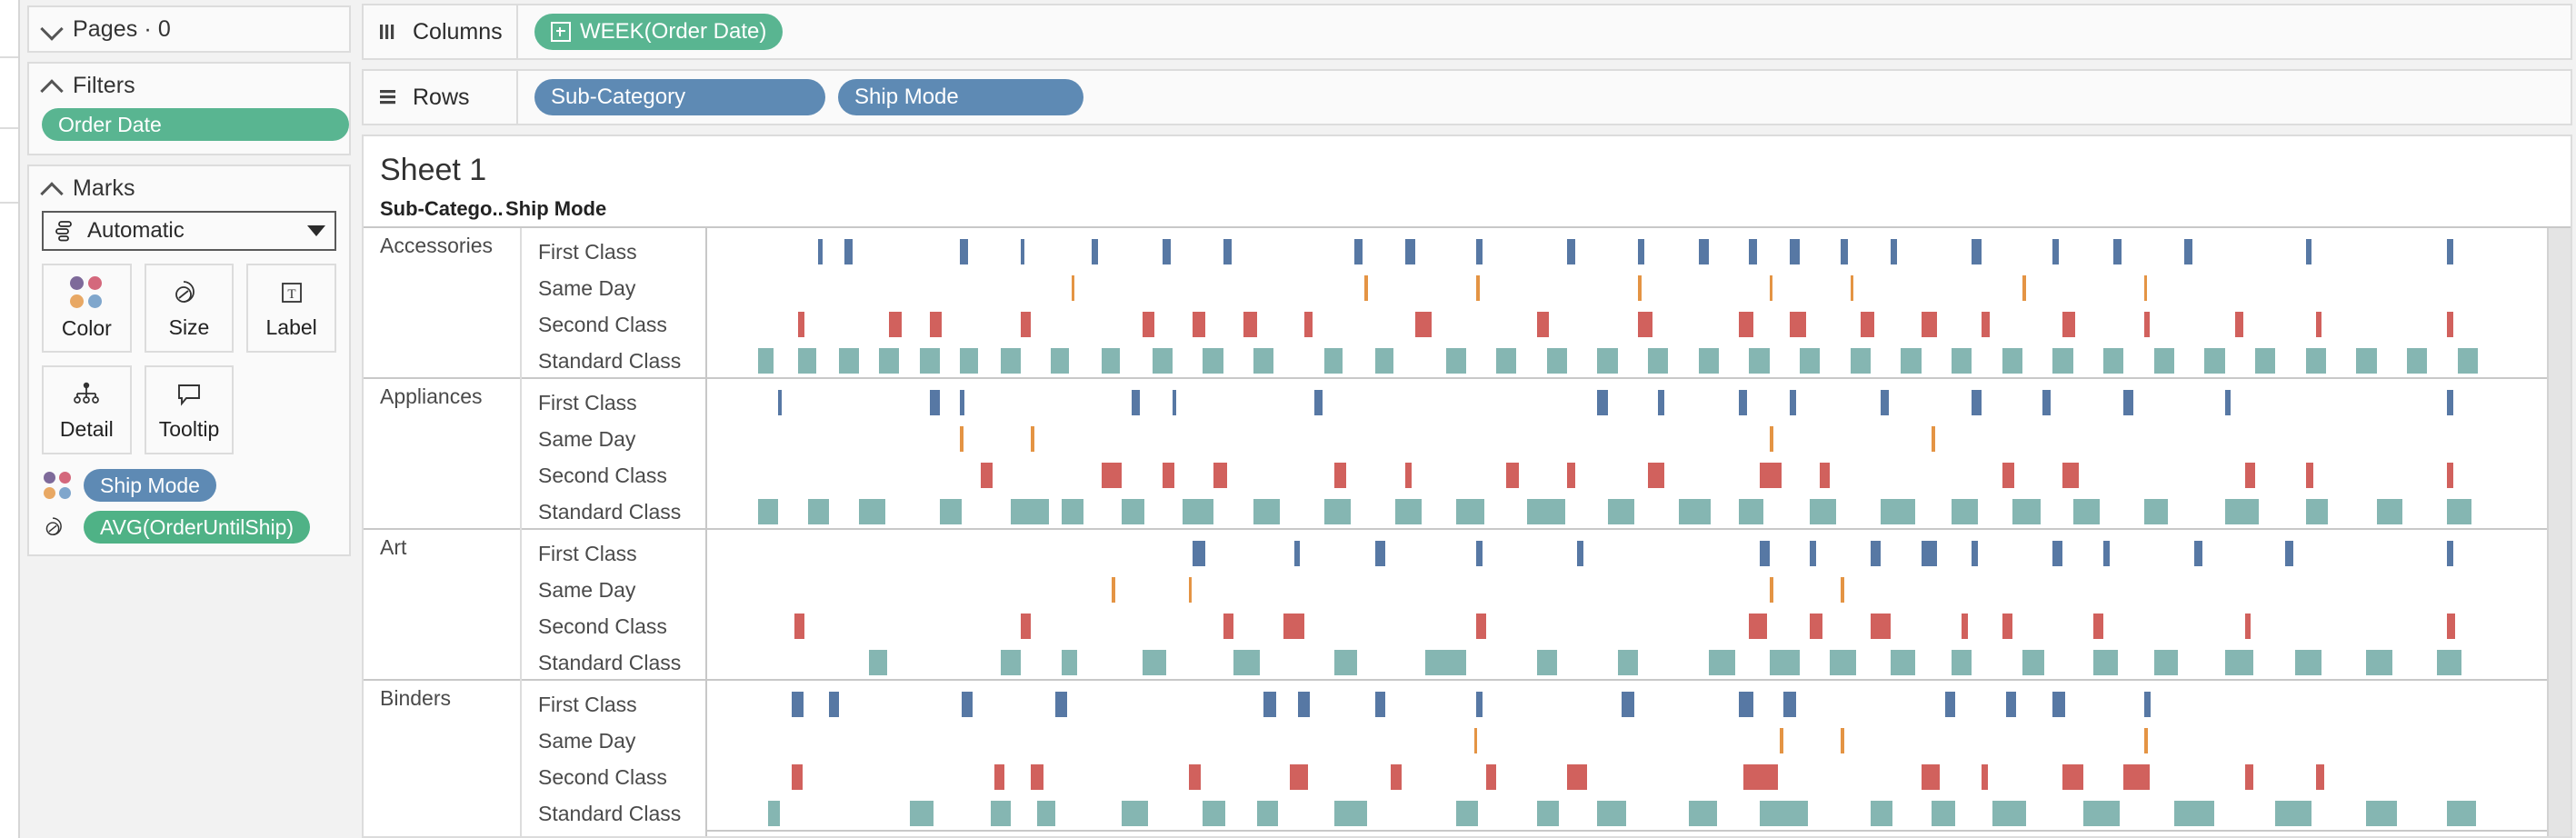  I want to click on sub-category-group: Binders, so click(442, 756).